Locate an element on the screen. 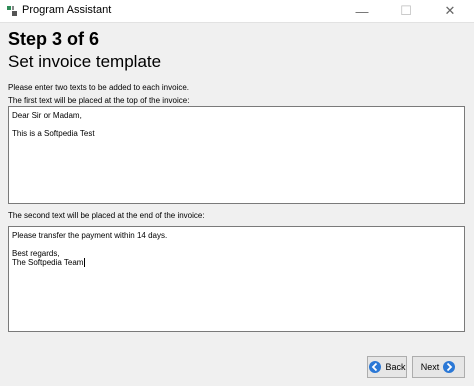 The image size is (474, 386). text-caret is located at coordinates (85, 262).